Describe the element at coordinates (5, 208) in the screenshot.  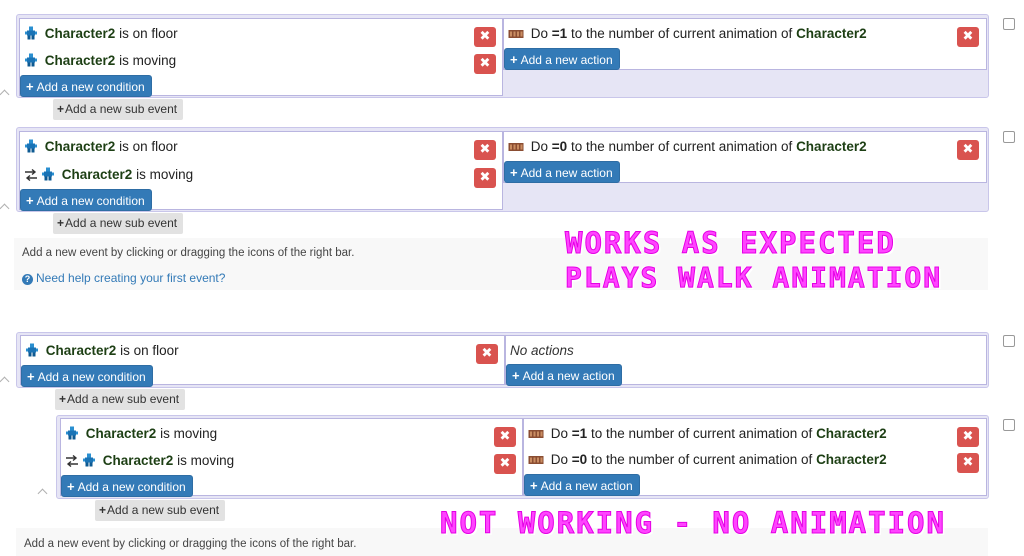
I see `collapse-event-2-icon` at that location.